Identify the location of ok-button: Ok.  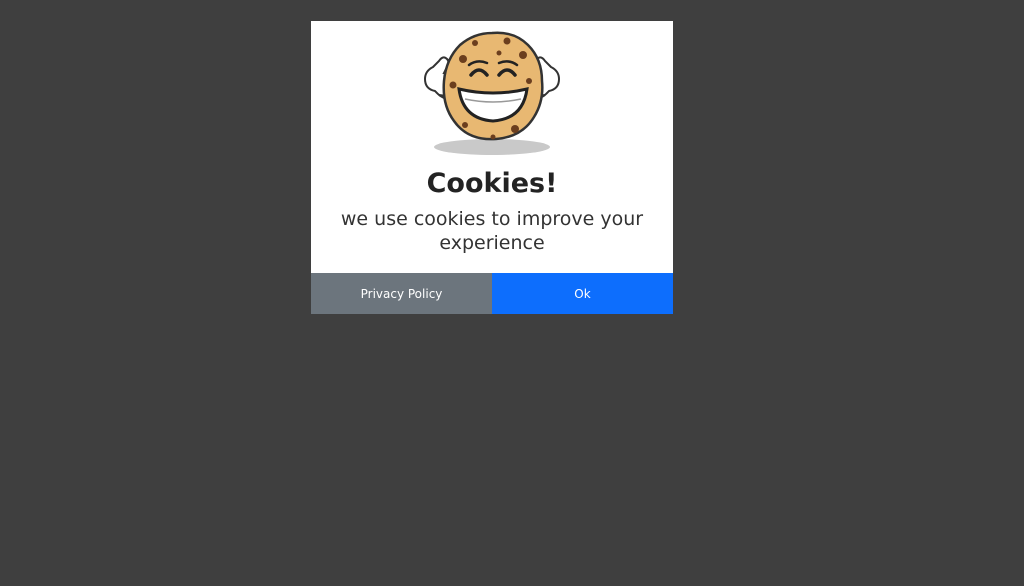
(582, 293).